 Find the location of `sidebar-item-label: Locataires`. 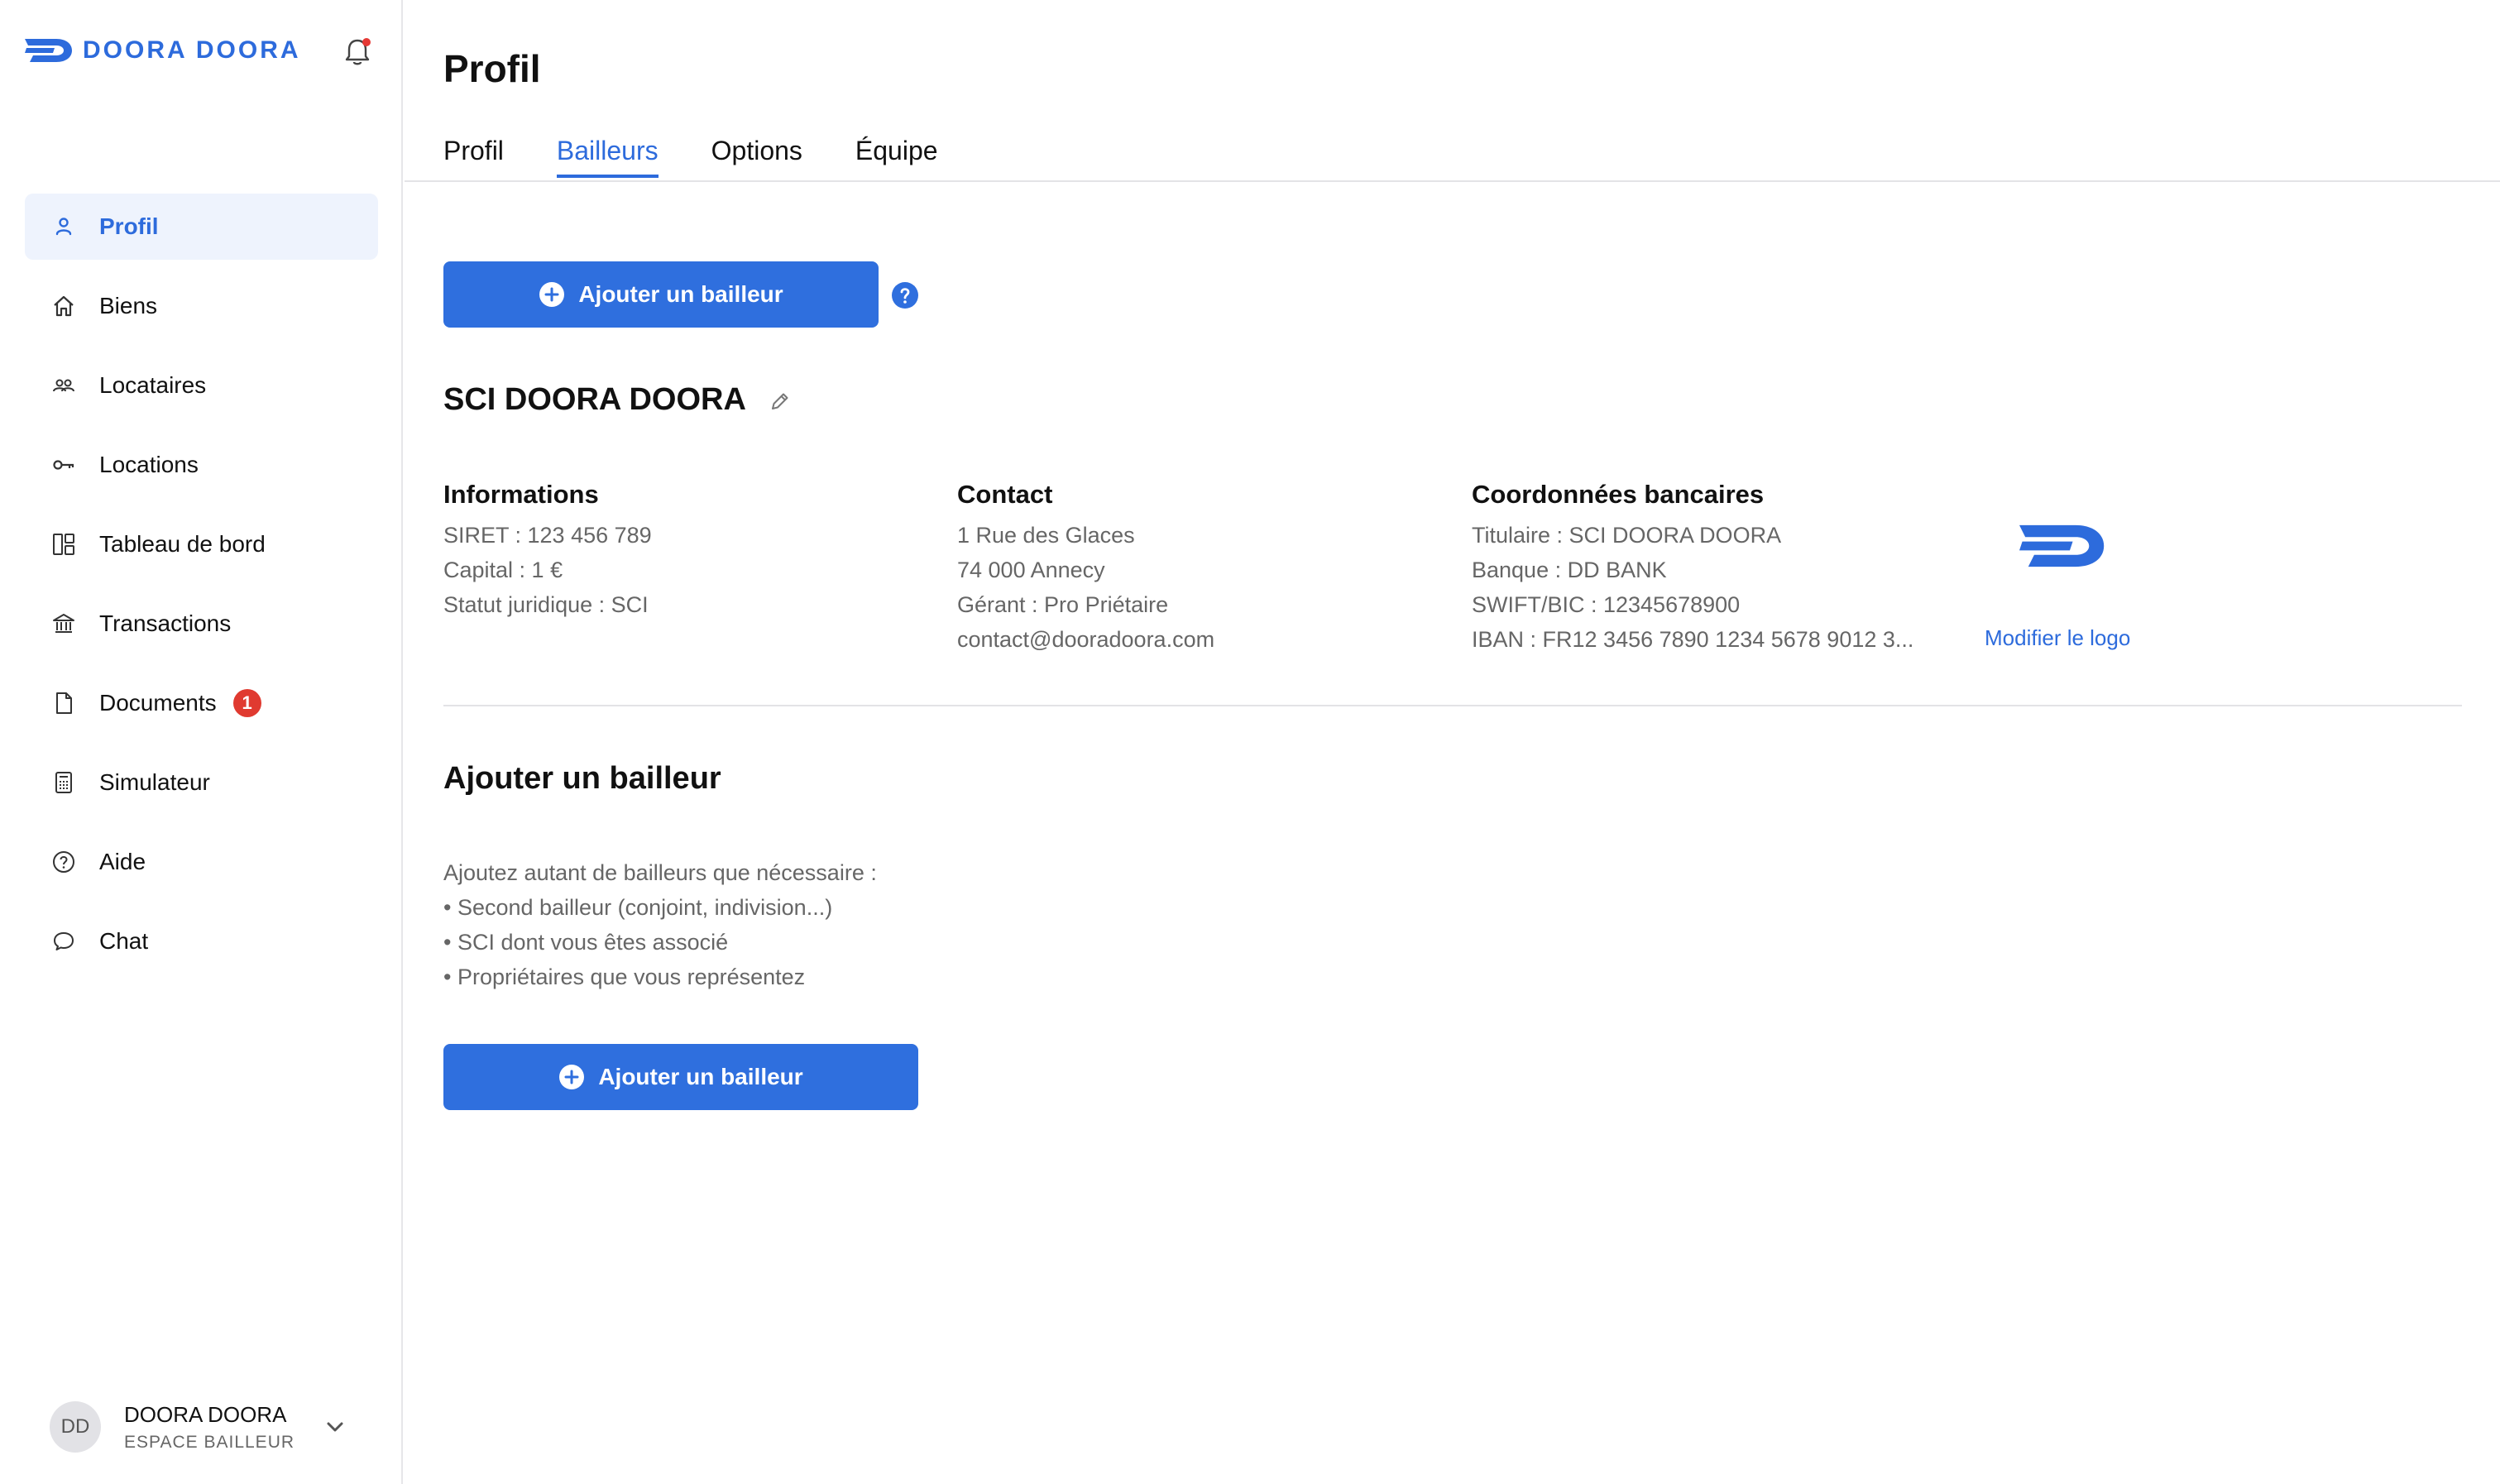

sidebar-item-label: Locataires is located at coordinates (153, 385).